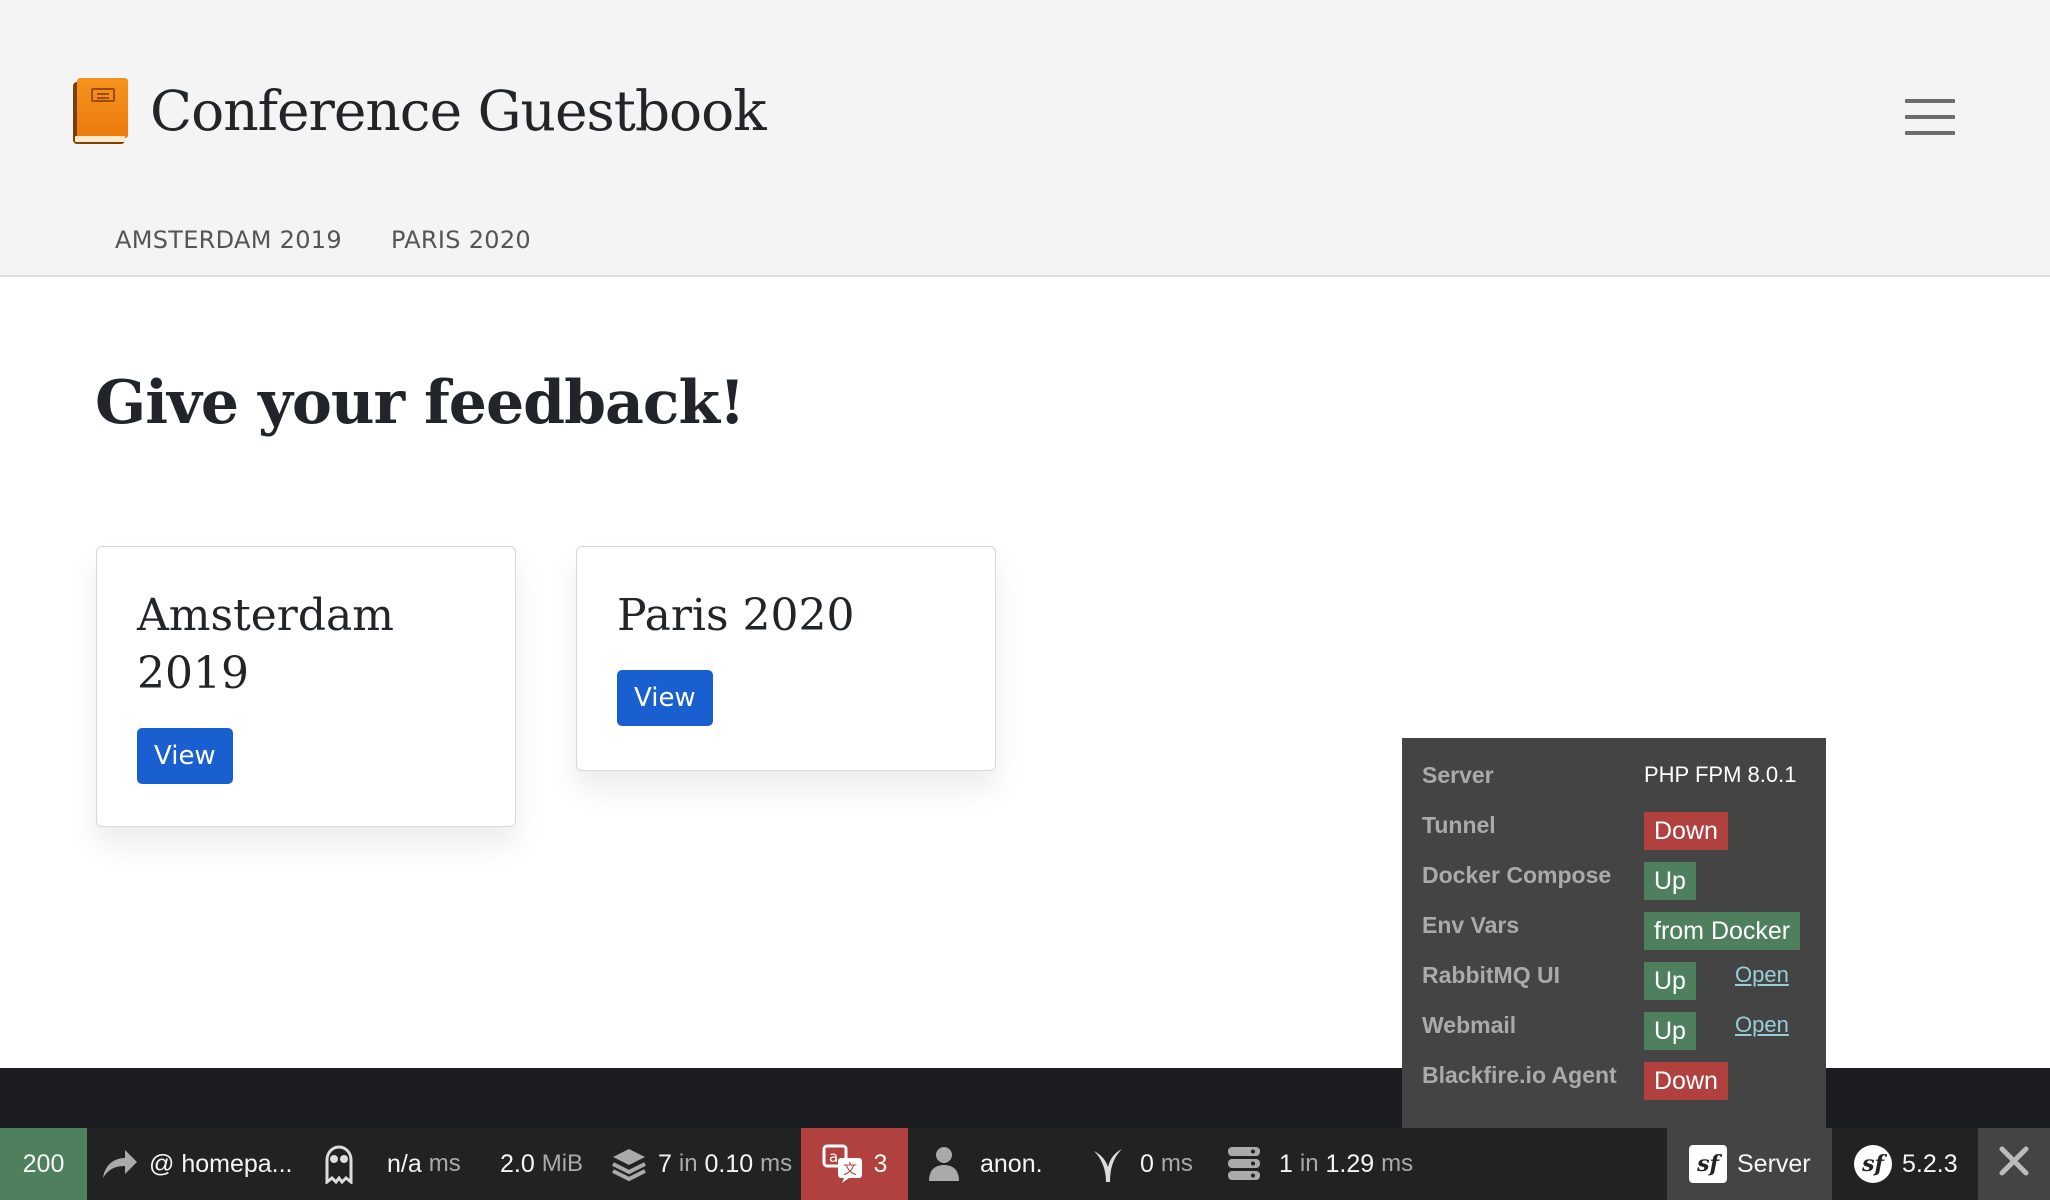  What do you see at coordinates (1708, 1164) in the screenshot?
I see `symfony-server-icon: sf` at bounding box center [1708, 1164].